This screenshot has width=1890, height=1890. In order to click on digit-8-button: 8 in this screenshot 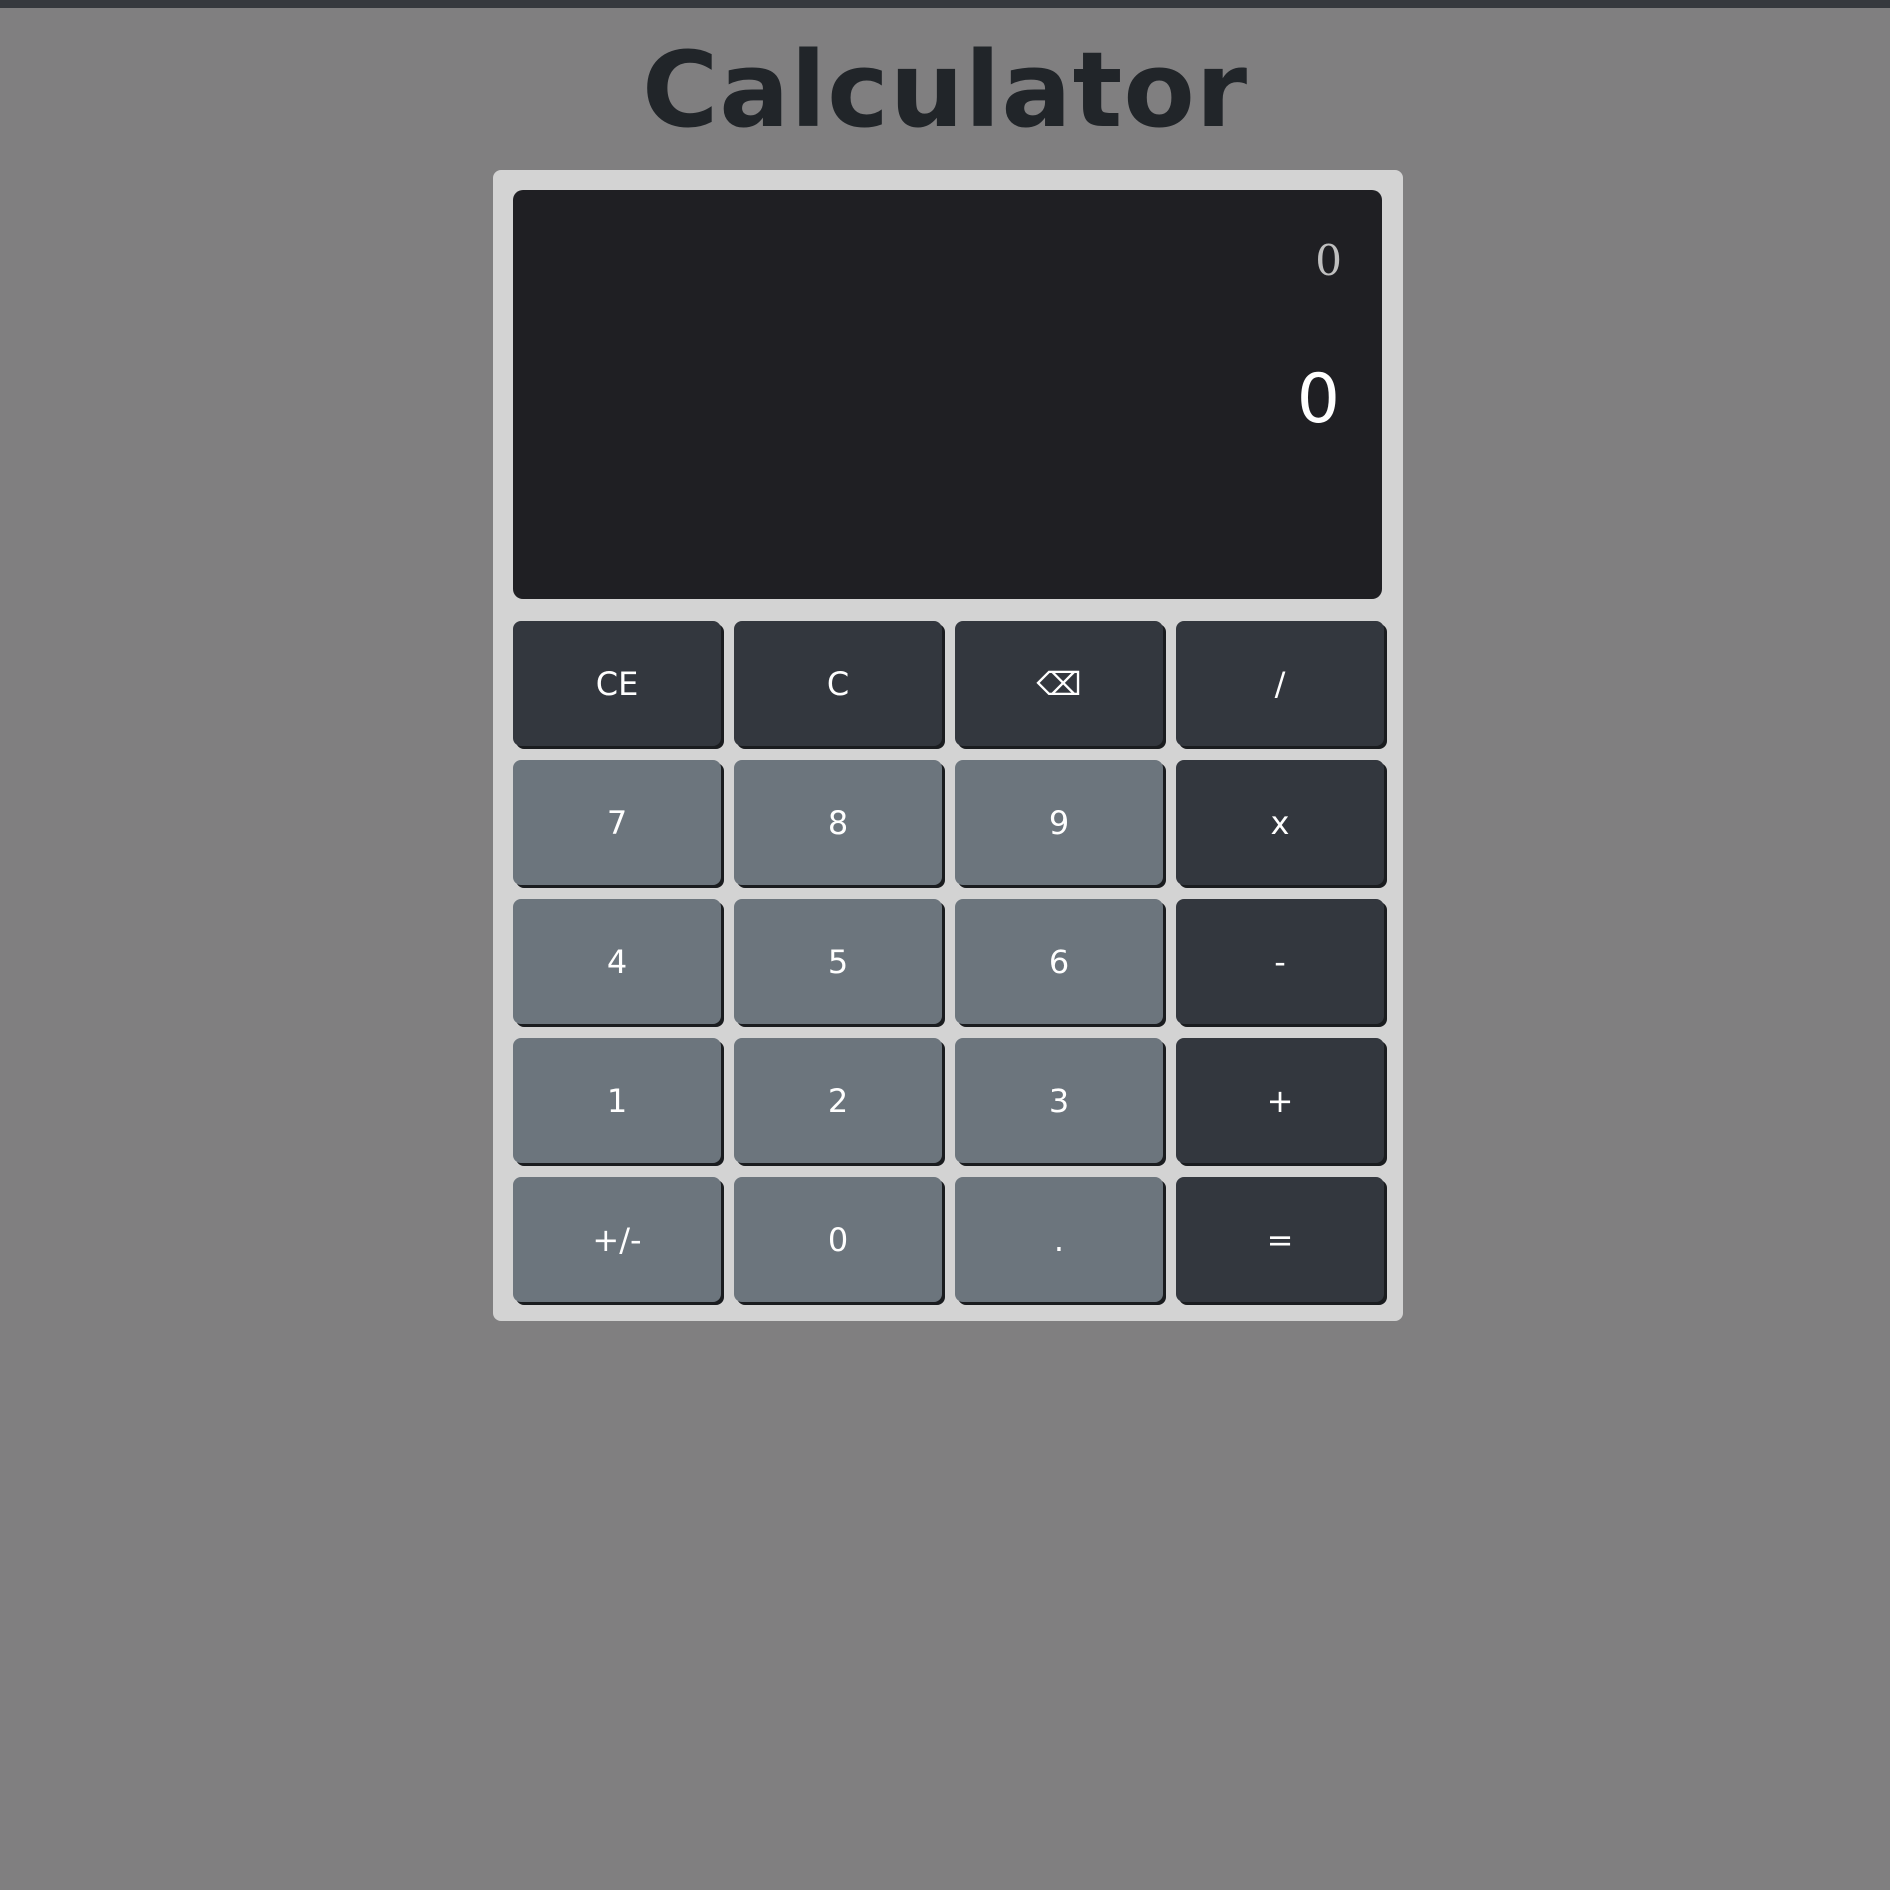, I will do `click(838, 822)`.